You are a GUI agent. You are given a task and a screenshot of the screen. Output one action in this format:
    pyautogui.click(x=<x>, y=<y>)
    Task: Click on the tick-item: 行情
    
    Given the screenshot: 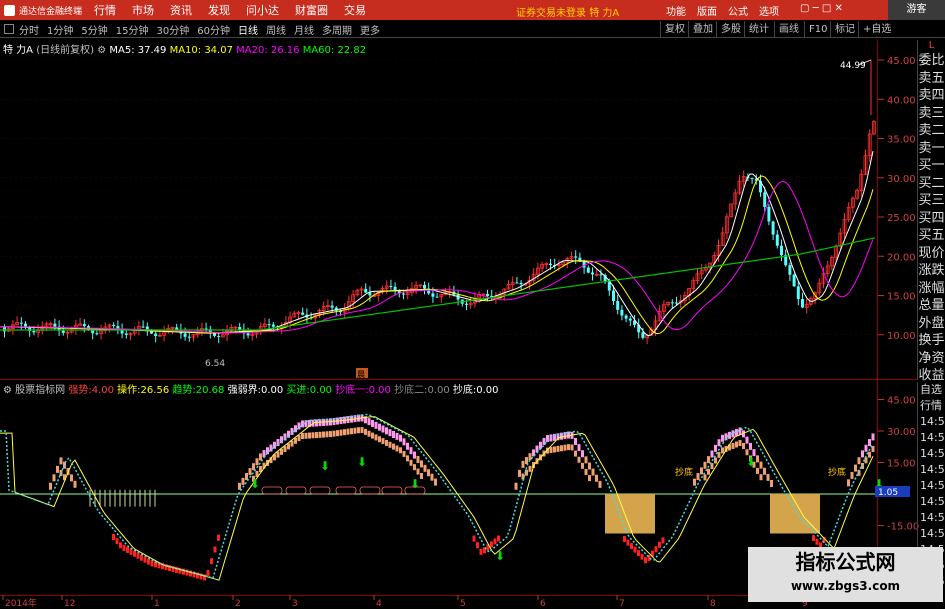 What is the action you would take?
    pyautogui.click(x=931, y=406)
    